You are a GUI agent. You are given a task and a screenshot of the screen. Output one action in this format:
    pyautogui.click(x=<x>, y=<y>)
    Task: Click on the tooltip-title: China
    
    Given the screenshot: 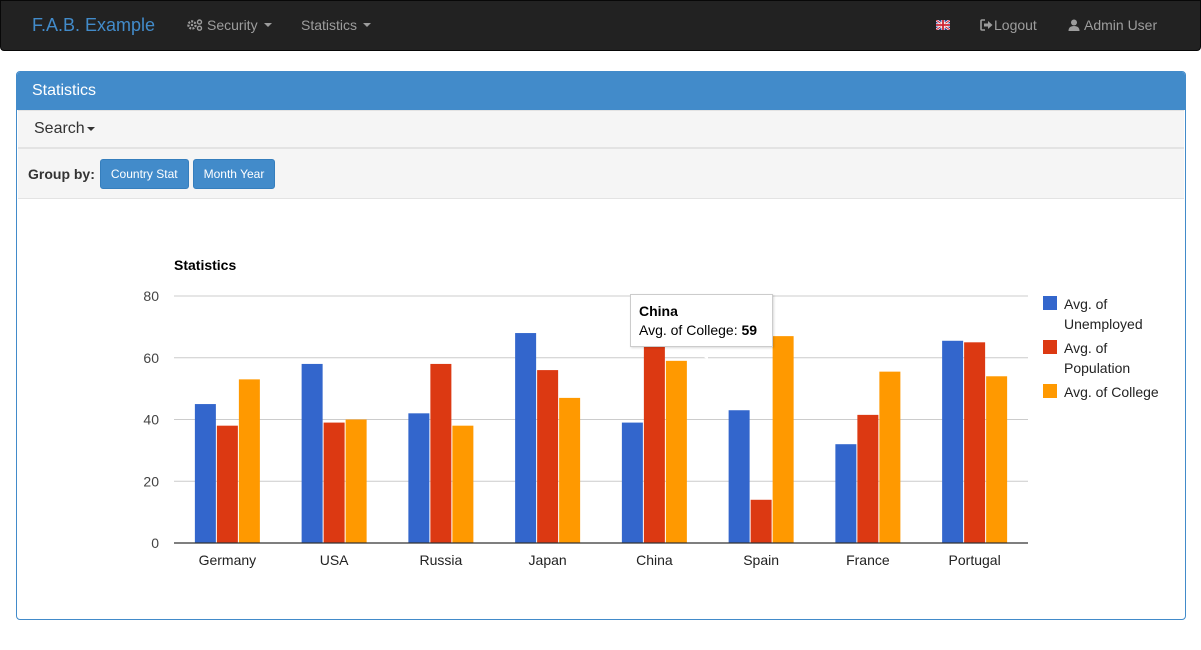 What is the action you would take?
    pyautogui.click(x=658, y=311)
    